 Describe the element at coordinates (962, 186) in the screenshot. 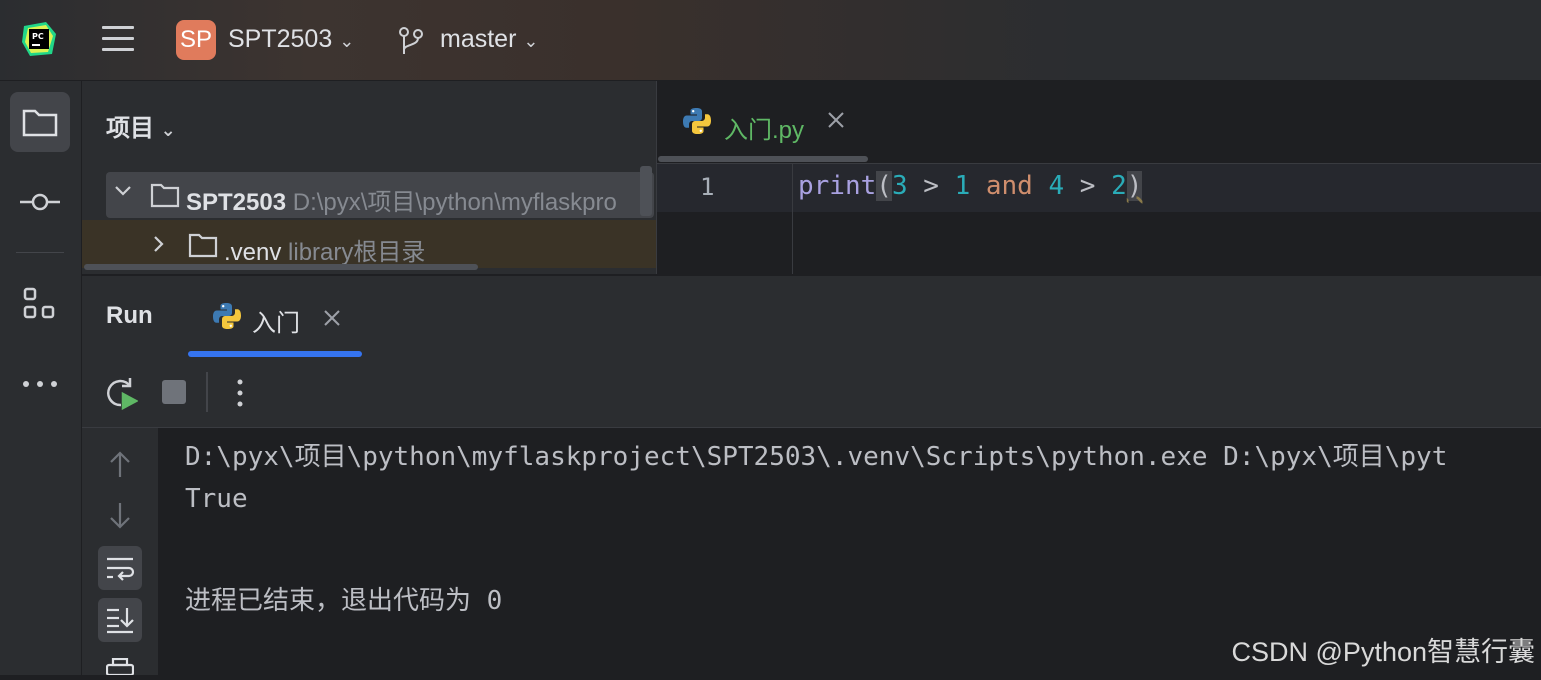

I see `code-number: 1` at that location.